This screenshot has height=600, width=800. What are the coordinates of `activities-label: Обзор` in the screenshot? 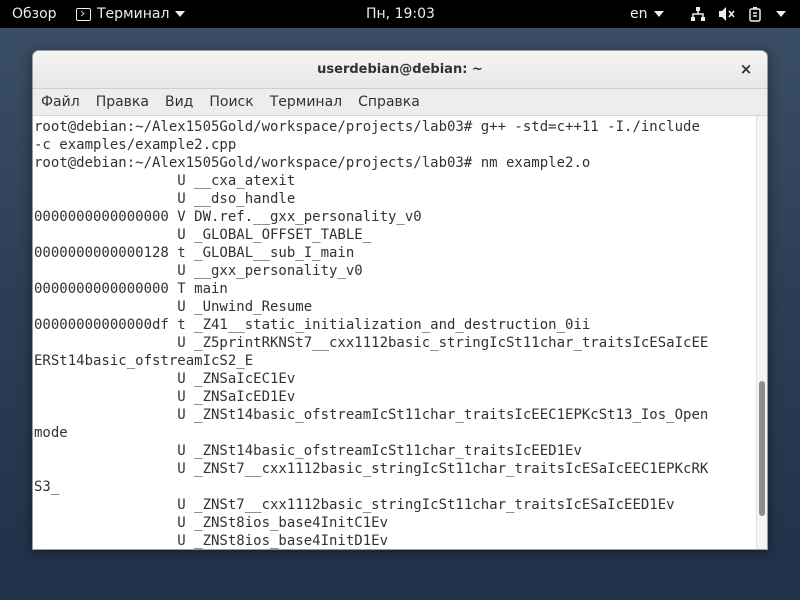 It's located at (34, 14).